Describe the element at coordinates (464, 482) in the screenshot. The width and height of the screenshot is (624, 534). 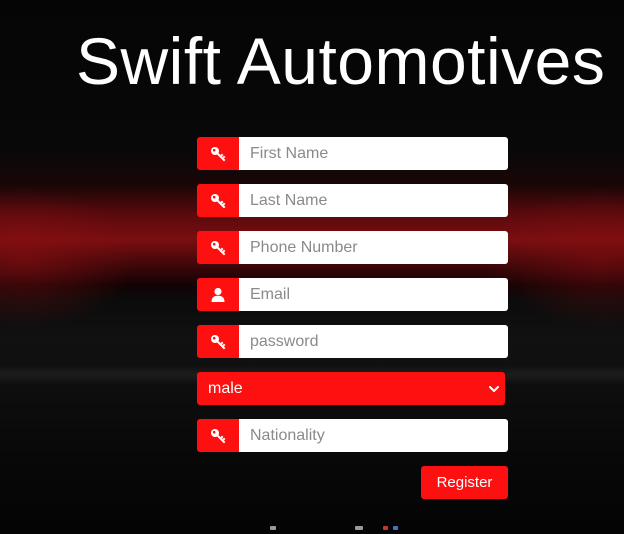
I see `register-button: Register` at that location.